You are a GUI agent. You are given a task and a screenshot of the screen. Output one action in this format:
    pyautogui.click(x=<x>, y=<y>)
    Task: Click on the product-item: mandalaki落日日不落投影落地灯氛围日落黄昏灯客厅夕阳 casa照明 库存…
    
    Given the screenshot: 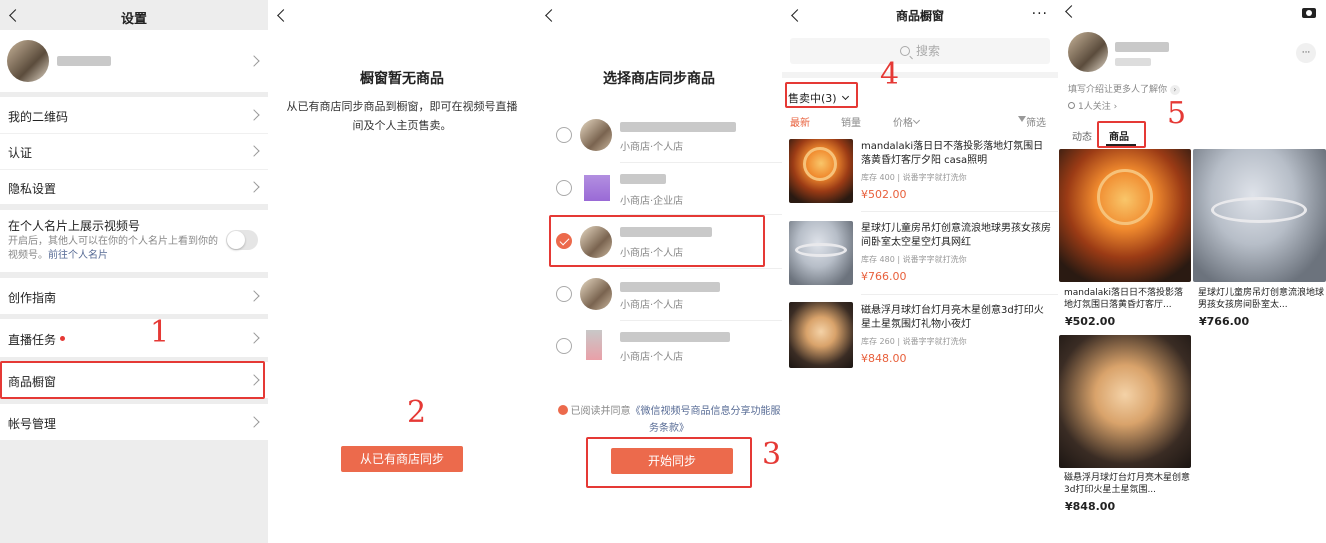 What is the action you would take?
    pyautogui.click(x=920, y=172)
    